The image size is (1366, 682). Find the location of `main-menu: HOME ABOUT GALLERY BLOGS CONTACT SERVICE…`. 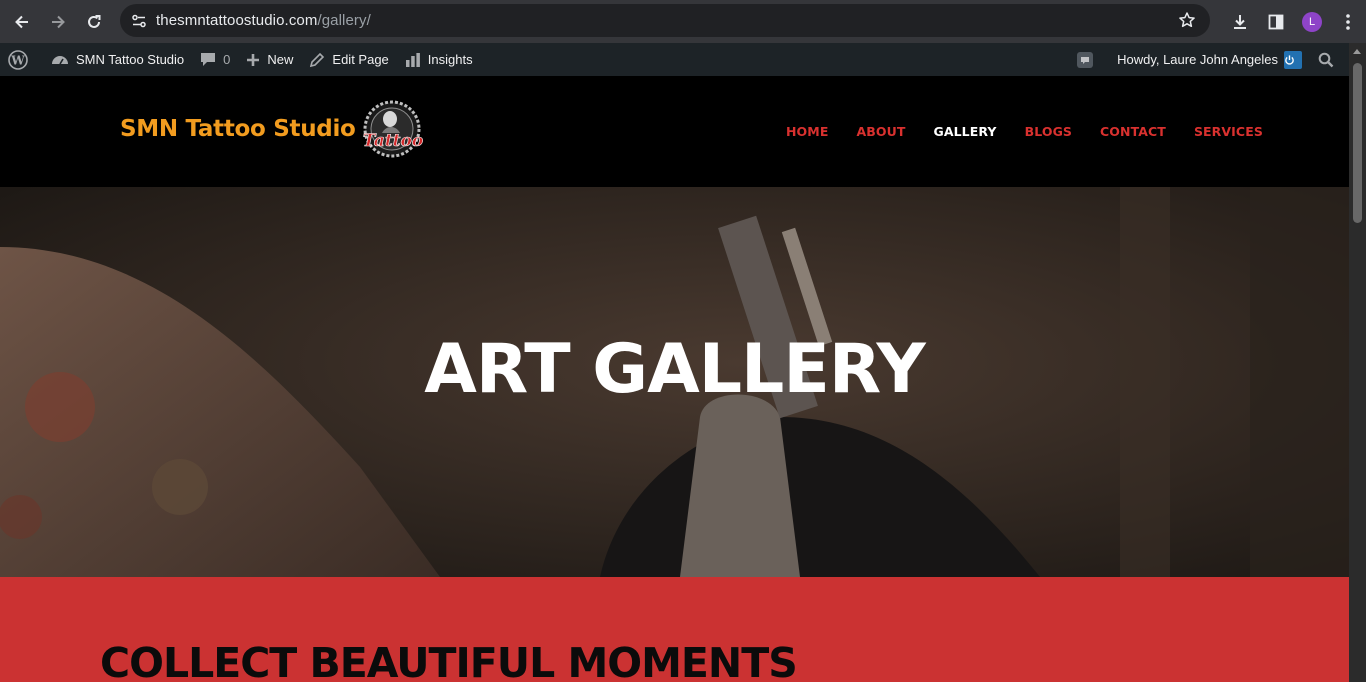

main-menu: HOME ABOUT GALLERY BLOGS CONTACT SERVICE… is located at coordinates (1038, 131).